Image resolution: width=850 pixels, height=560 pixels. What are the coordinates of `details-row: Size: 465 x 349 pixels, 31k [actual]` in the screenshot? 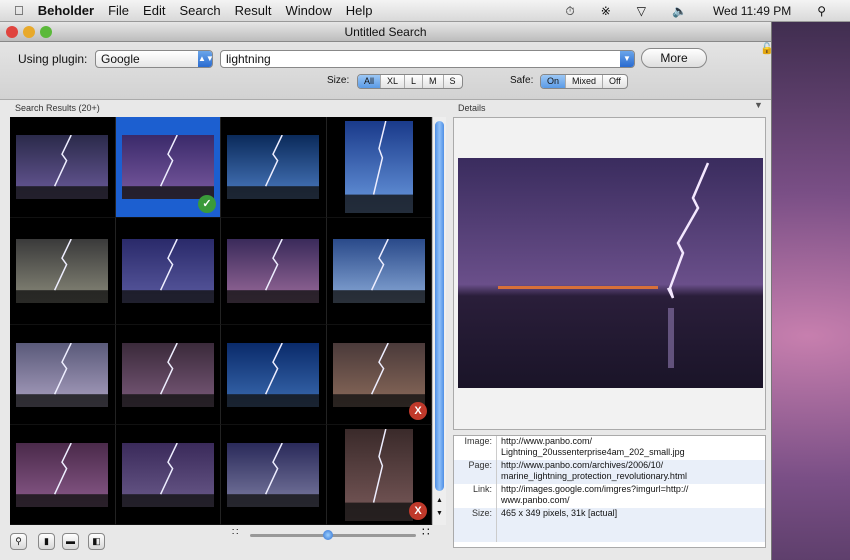 It's located at (609, 525).